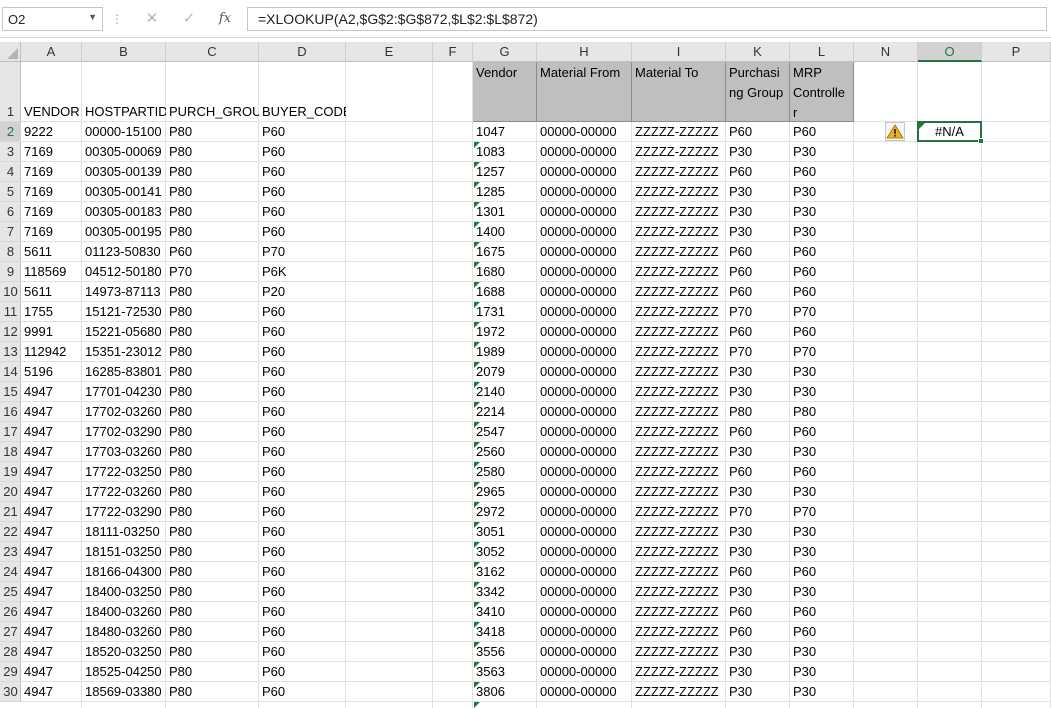 This screenshot has height=708, width=1051. Describe the element at coordinates (124, 52) in the screenshot. I see `column-header-b: B` at that location.